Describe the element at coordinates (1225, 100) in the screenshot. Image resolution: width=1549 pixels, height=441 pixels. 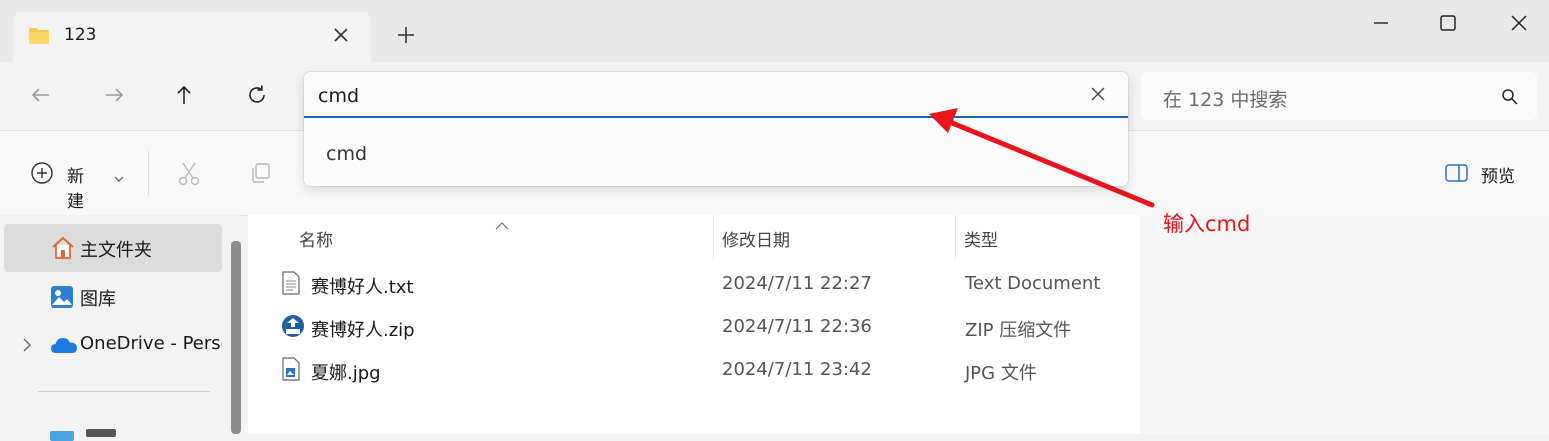
I see `search-placeholder: 在 123 中搜索` at that location.